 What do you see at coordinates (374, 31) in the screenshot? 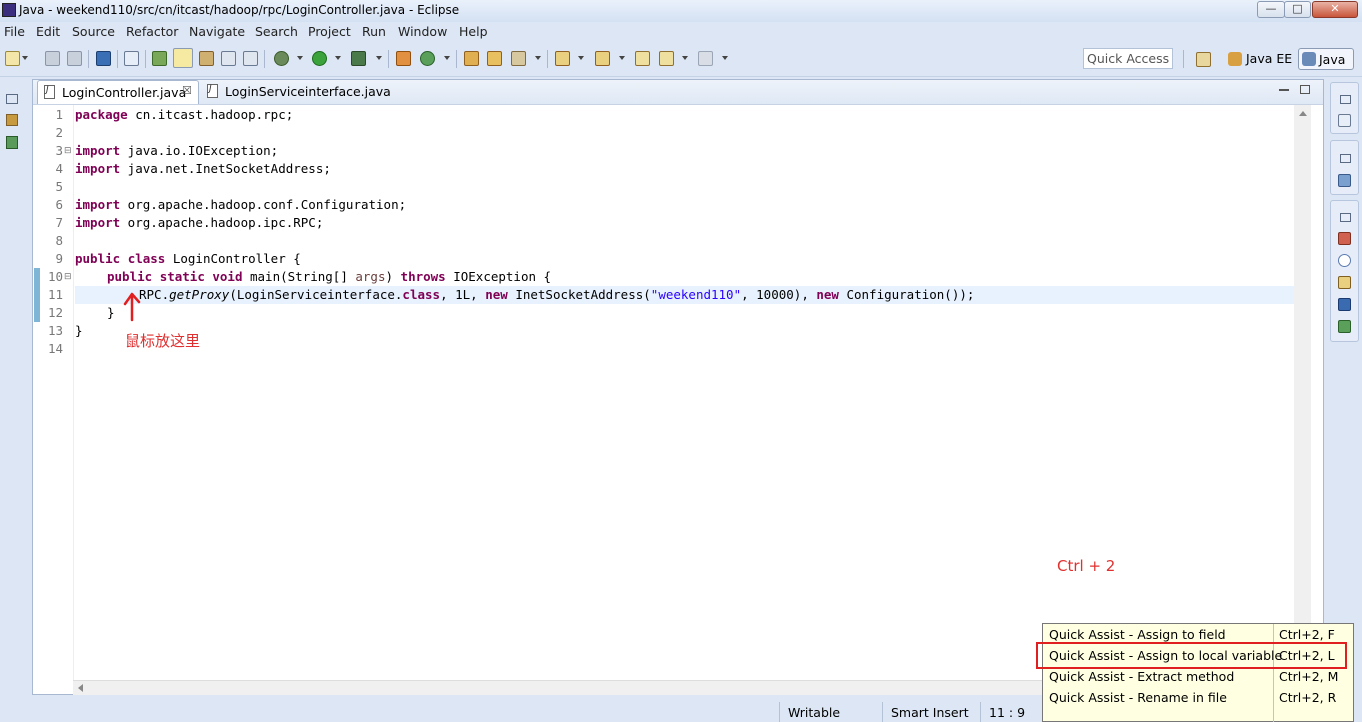
I see `menu-run: Run` at bounding box center [374, 31].